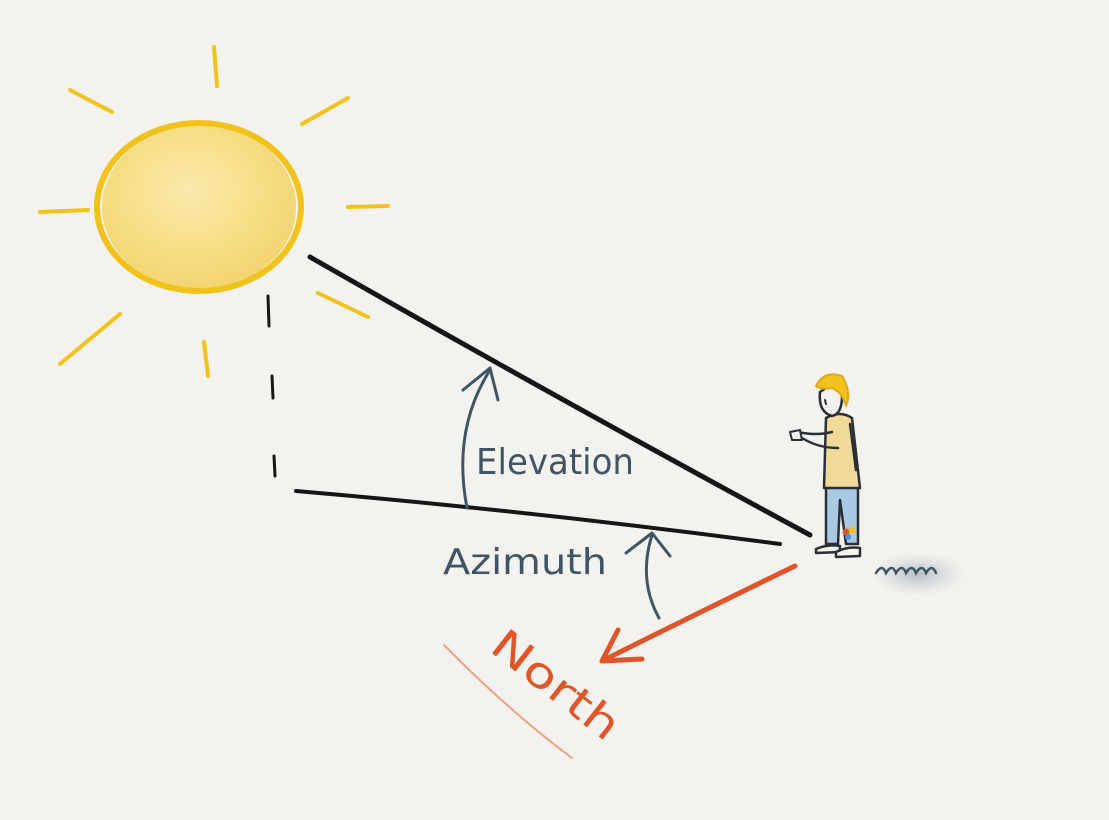 This screenshot has height=820, width=1109. I want to click on vertical-dashed-line, so click(271, 386).